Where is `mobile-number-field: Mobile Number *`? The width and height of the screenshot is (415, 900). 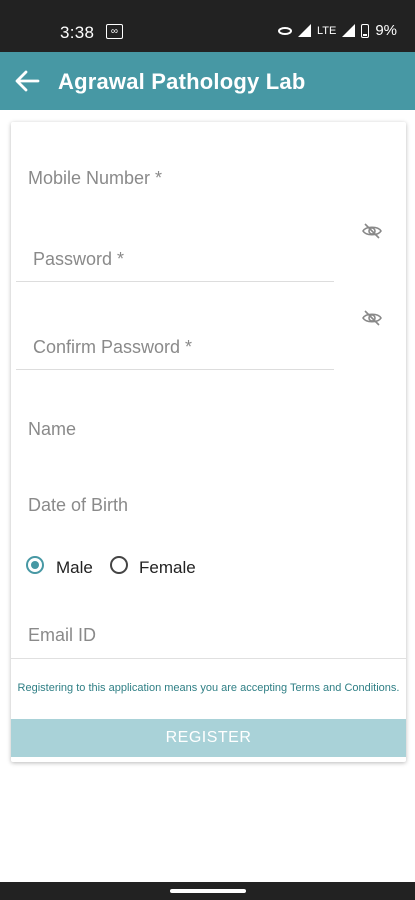 mobile-number-field: Mobile Number * is located at coordinates (95, 178).